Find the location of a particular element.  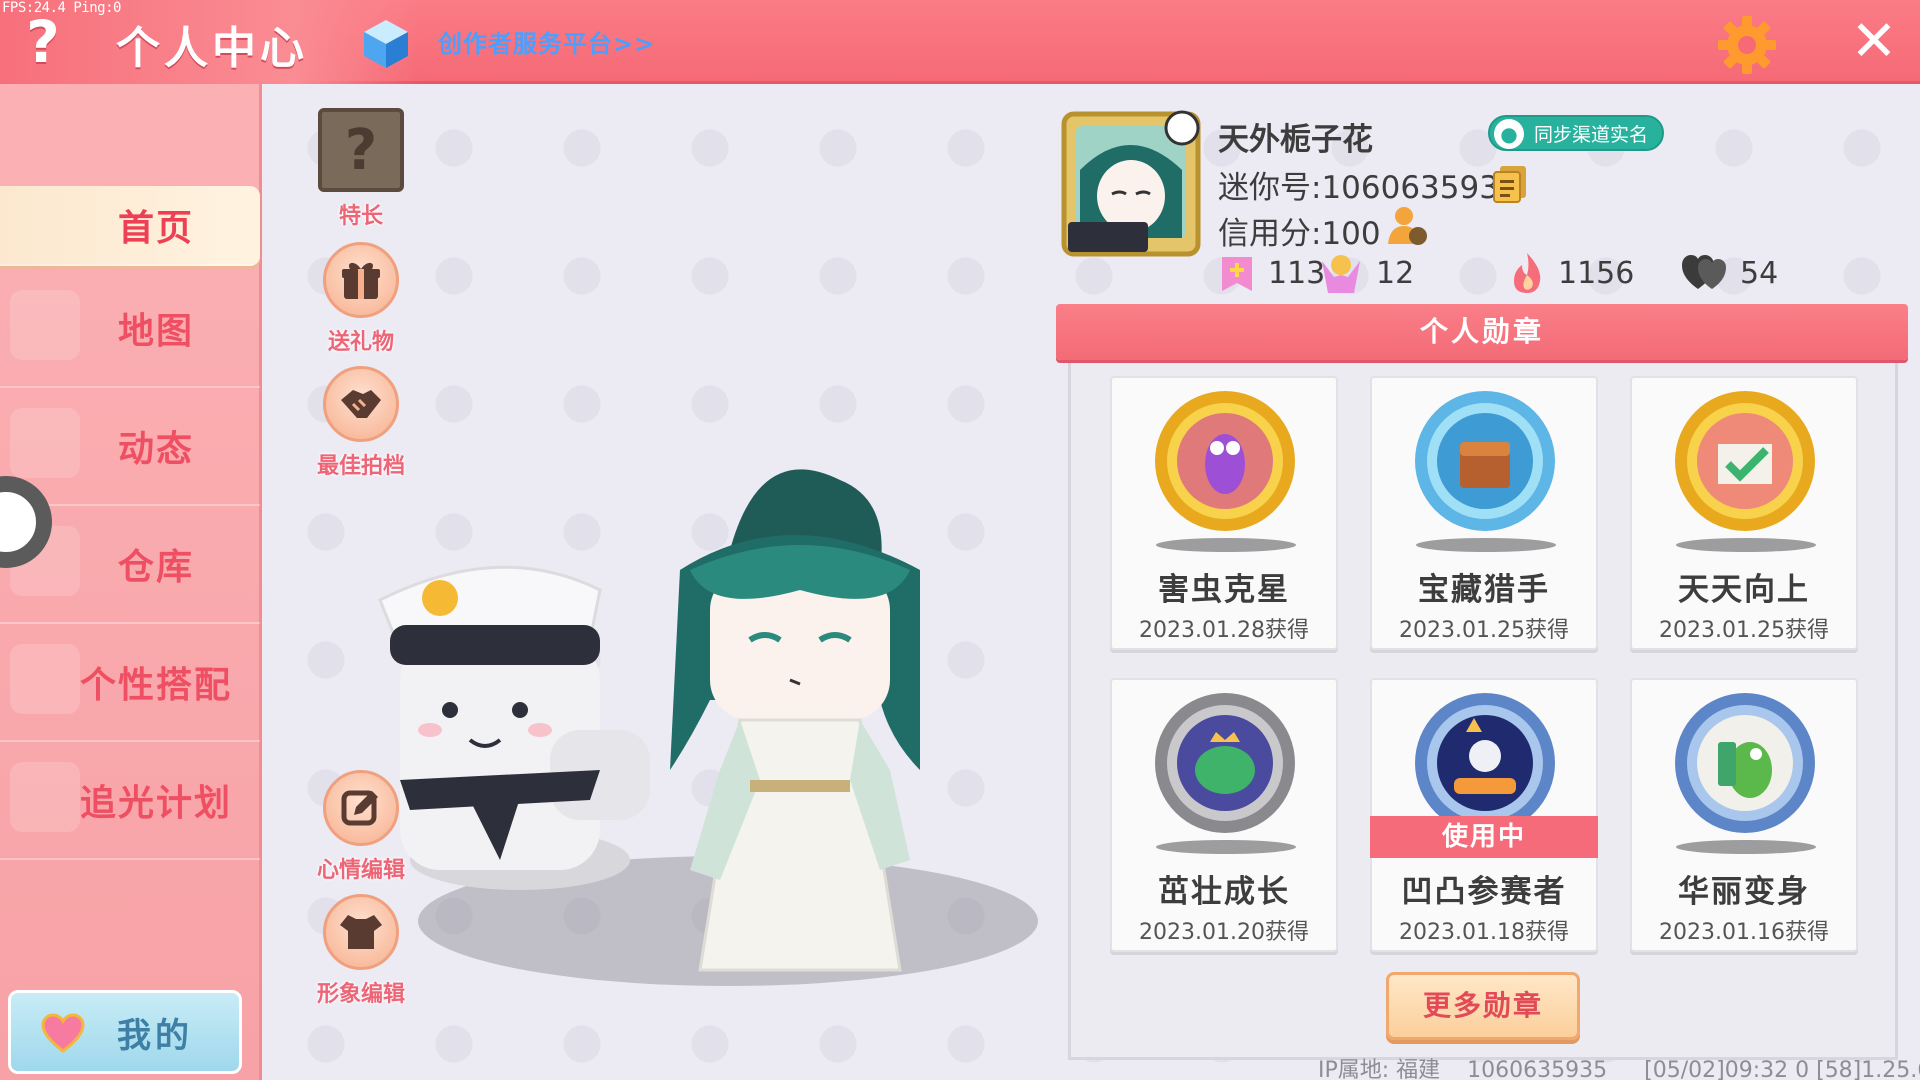

talent-label: 特长 is located at coordinates (360, 216).